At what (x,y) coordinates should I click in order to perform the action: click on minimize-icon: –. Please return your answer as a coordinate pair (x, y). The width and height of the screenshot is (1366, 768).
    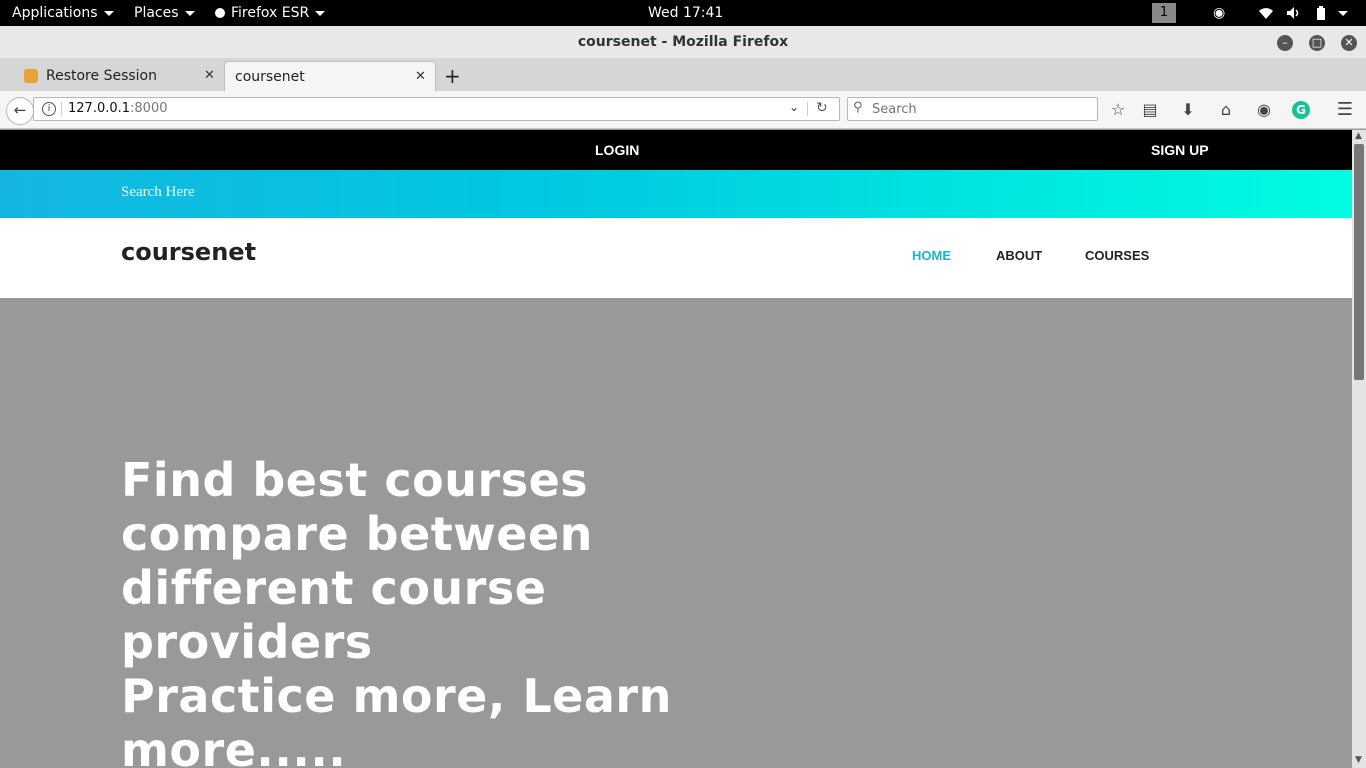
    Looking at the image, I should click on (1285, 42).